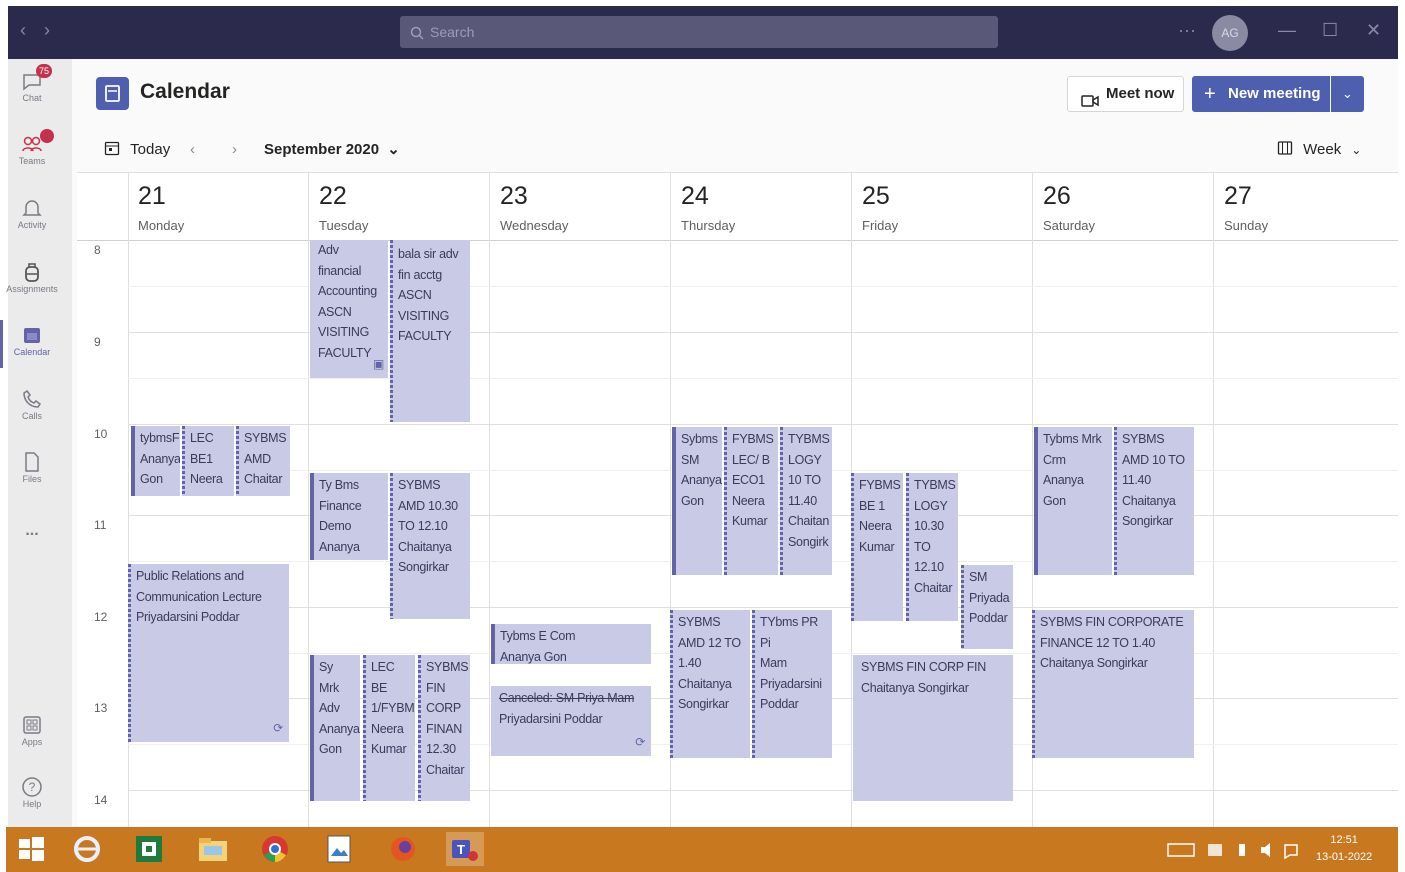 Image resolution: width=1405 pixels, height=872 pixels. I want to click on calendar-event: Tybms E Com Ananya Gon, so click(571, 644).